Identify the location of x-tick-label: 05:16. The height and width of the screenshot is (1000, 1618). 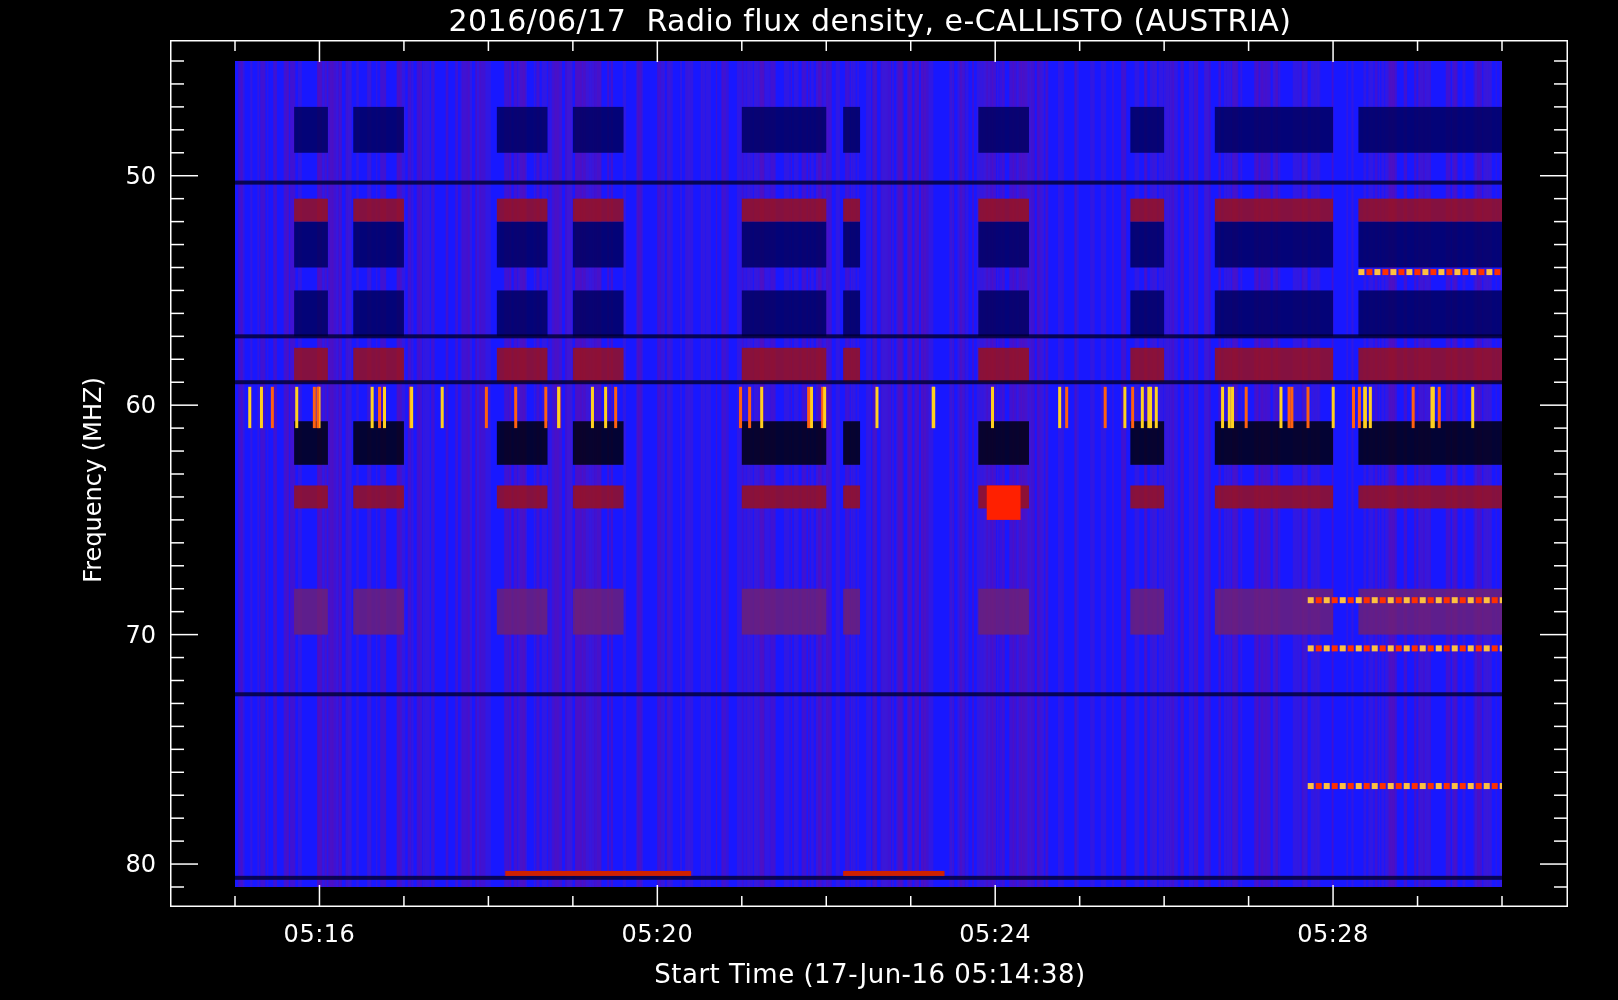
(319, 934).